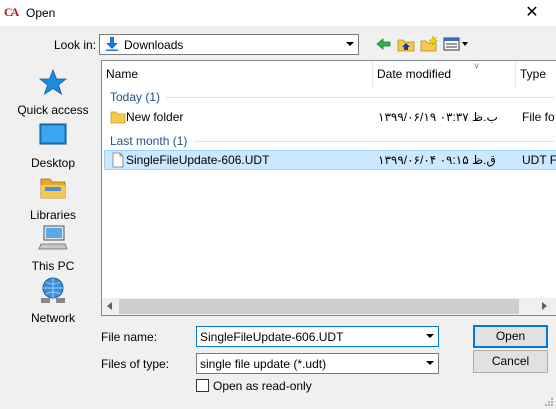 The width and height of the screenshot is (556, 409). What do you see at coordinates (129, 337) in the screenshot?
I see `filename-label: File name:` at bounding box center [129, 337].